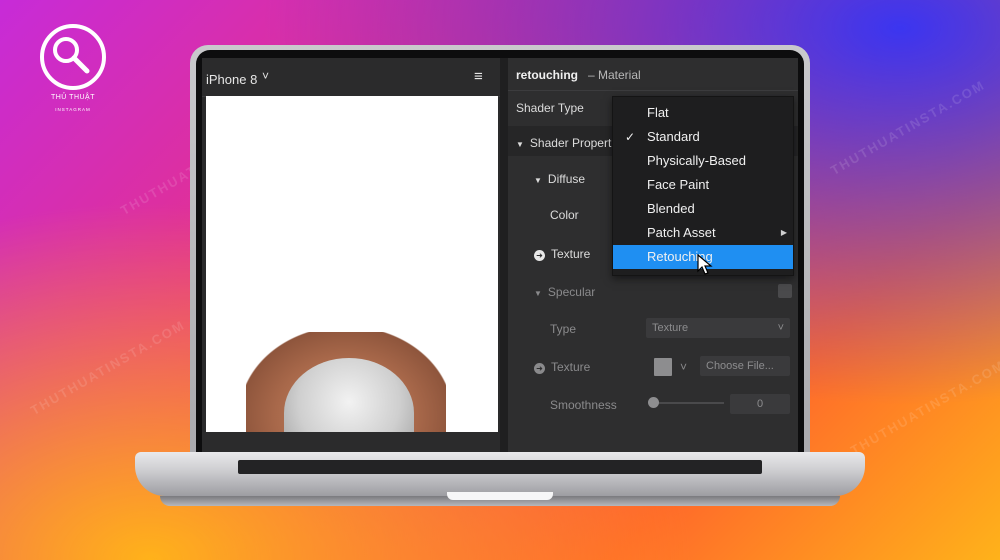 The height and width of the screenshot is (560, 1000). What do you see at coordinates (760, 404) in the screenshot?
I see `smoothness-value-input: 0` at bounding box center [760, 404].